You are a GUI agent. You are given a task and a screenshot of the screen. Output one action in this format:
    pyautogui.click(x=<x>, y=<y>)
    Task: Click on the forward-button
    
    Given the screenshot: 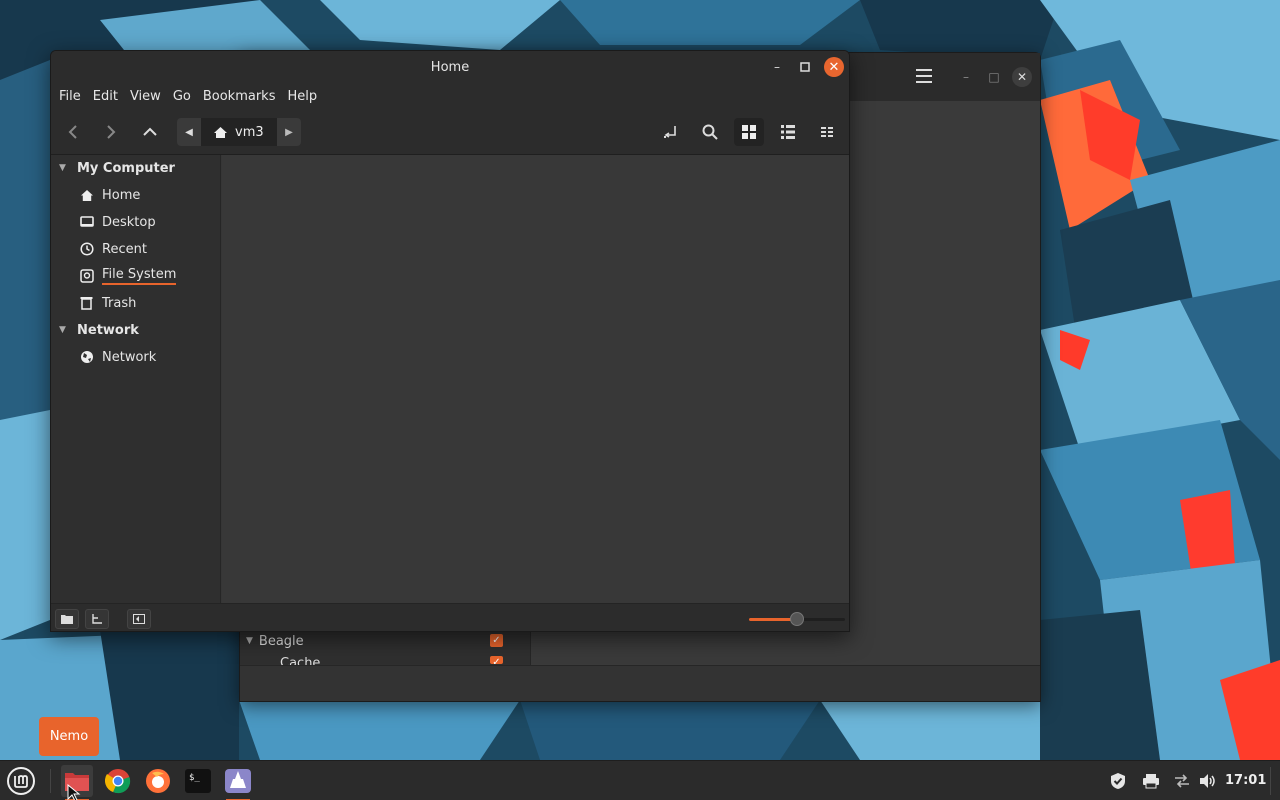 What is the action you would take?
    pyautogui.click(x=111, y=132)
    